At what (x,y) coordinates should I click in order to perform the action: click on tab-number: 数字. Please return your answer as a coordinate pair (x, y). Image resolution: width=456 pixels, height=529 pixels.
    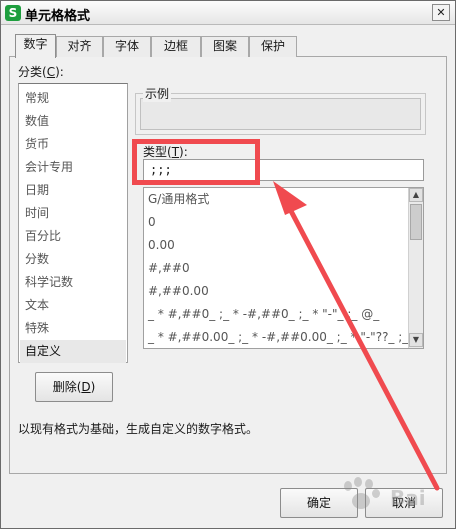
    Looking at the image, I should click on (35, 46).